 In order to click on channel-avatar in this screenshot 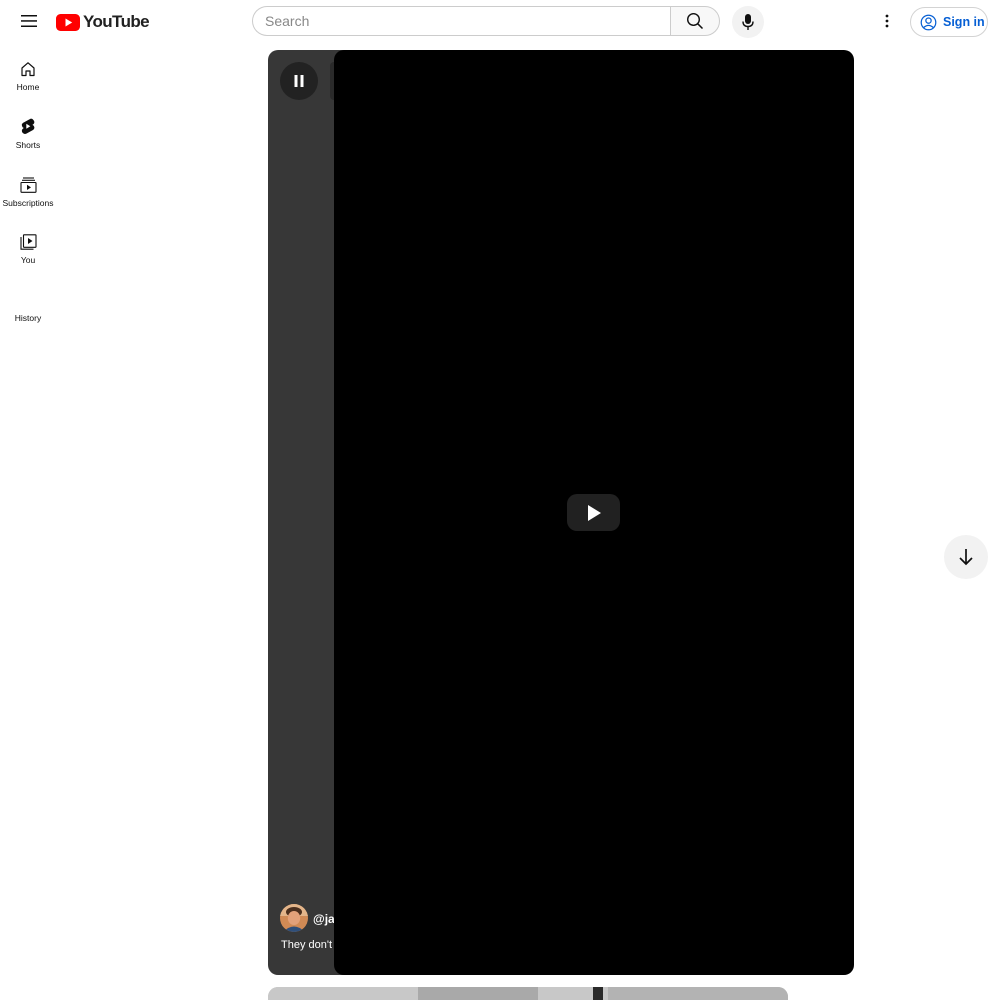, I will do `click(294, 918)`.